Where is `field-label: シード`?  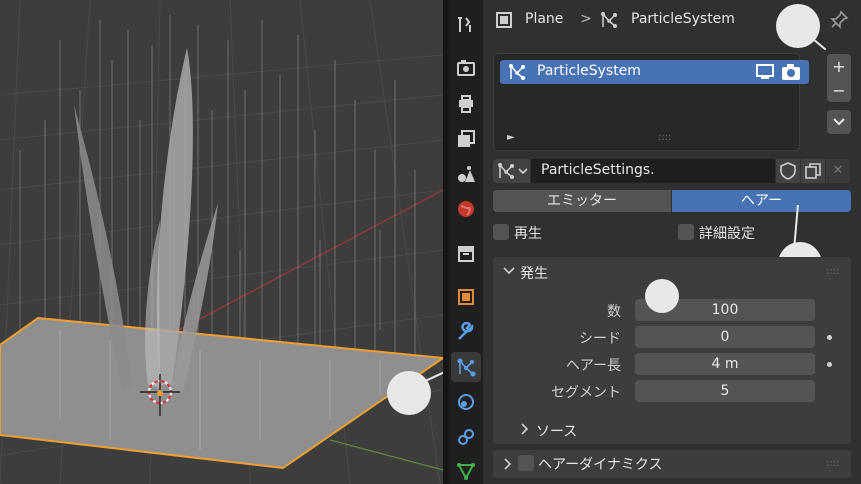 field-label: シード is located at coordinates (600, 339).